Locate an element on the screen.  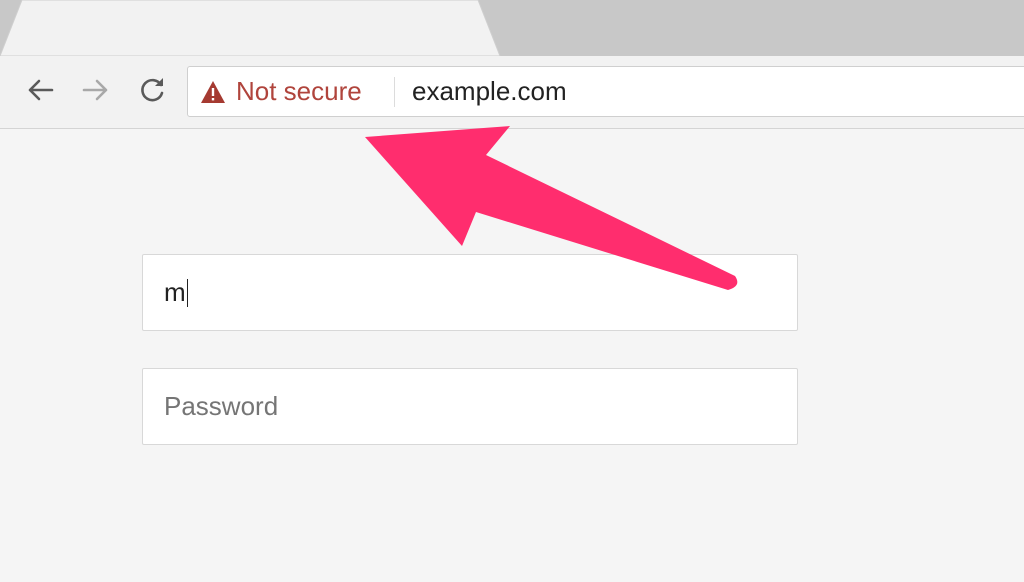
address-bar: Not secure example.com is located at coordinates (605, 91).